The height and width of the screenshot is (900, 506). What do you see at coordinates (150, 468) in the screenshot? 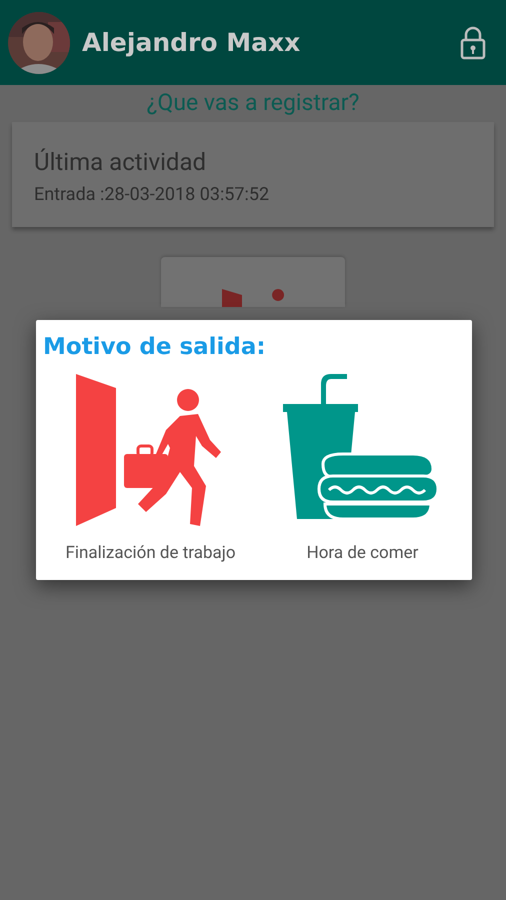
I see `exit-reason-option: Finalización de trabajo` at bounding box center [150, 468].